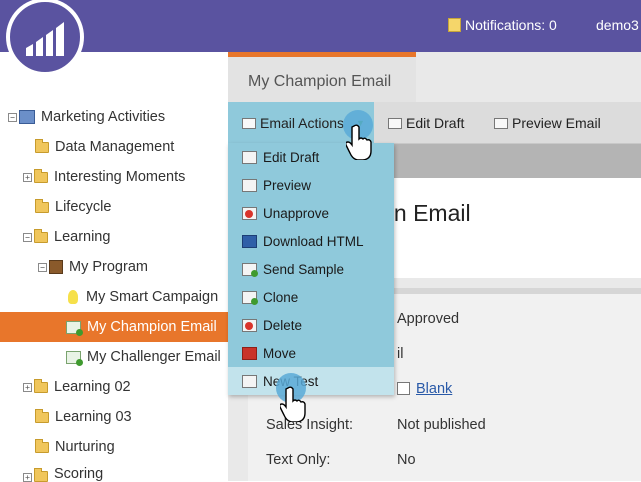 The image size is (641, 482). Describe the element at coordinates (250, 297) in the screenshot. I see `clone-icon` at that location.